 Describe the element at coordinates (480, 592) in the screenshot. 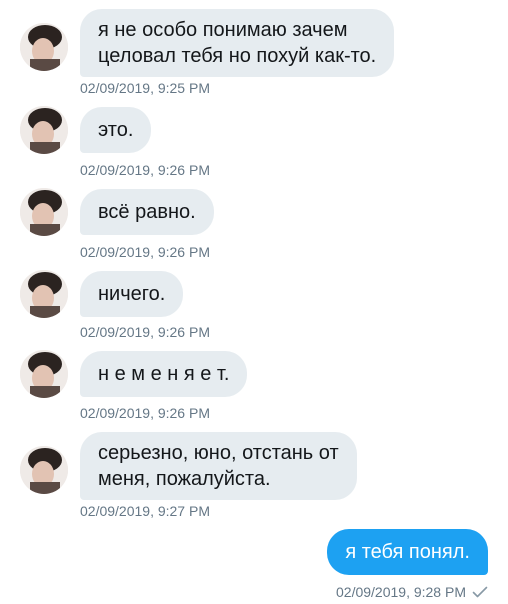

I see `check-icon` at that location.